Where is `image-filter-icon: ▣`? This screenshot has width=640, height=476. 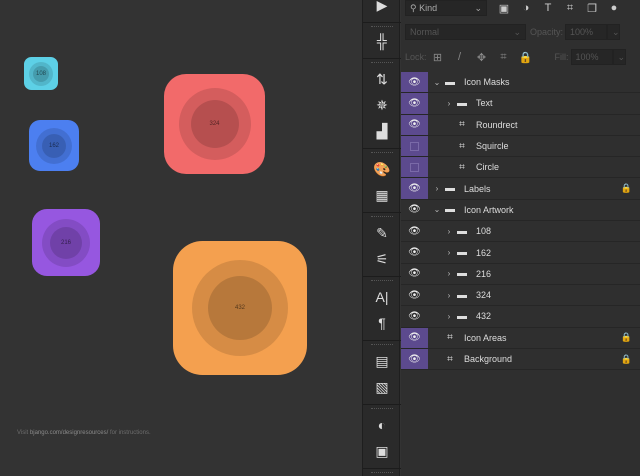 image-filter-icon: ▣ is located at coordinates (504, 8).